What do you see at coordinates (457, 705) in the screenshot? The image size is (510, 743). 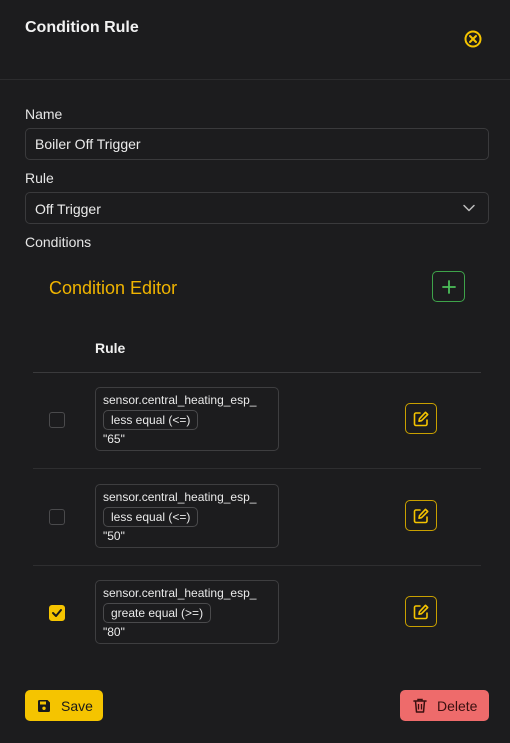 I see `delete-button-label: Delete` at bounding box center [457, 705].